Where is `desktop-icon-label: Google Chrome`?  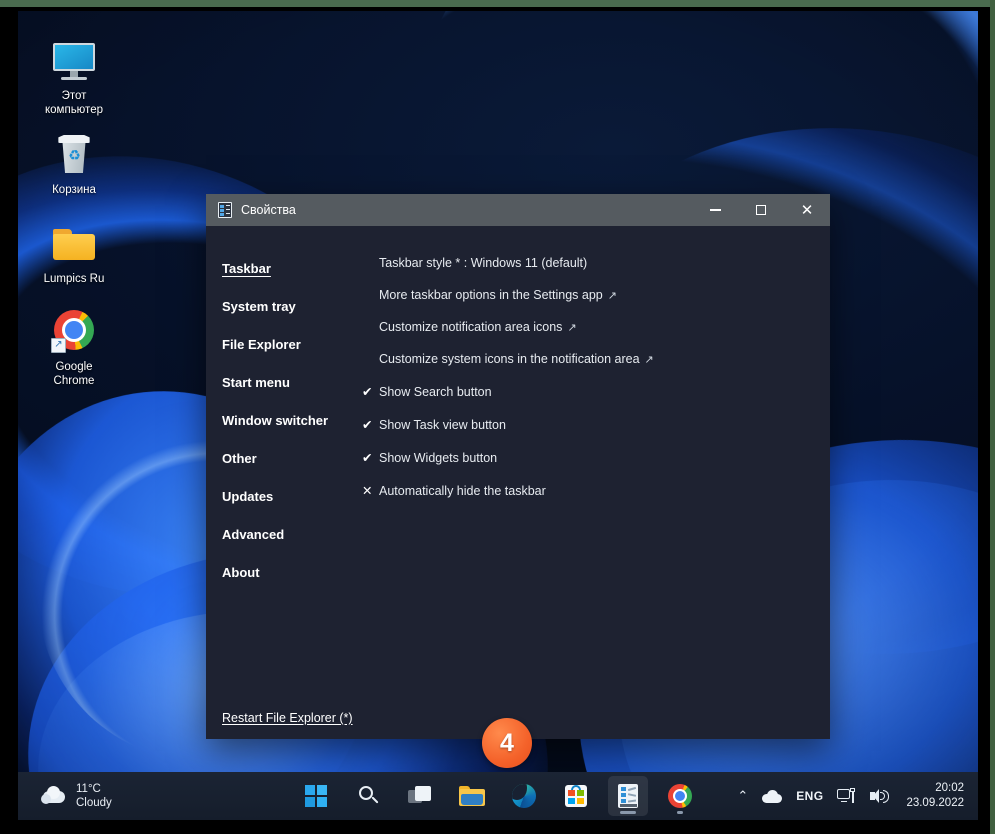 desktop-icon-label: Google Chrome is located at coordinates (74, 374).